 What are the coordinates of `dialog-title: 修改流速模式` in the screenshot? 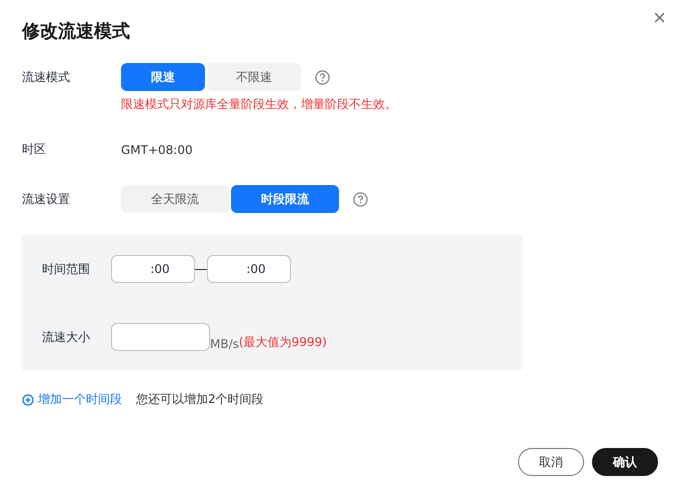 It's located at (76, 32).